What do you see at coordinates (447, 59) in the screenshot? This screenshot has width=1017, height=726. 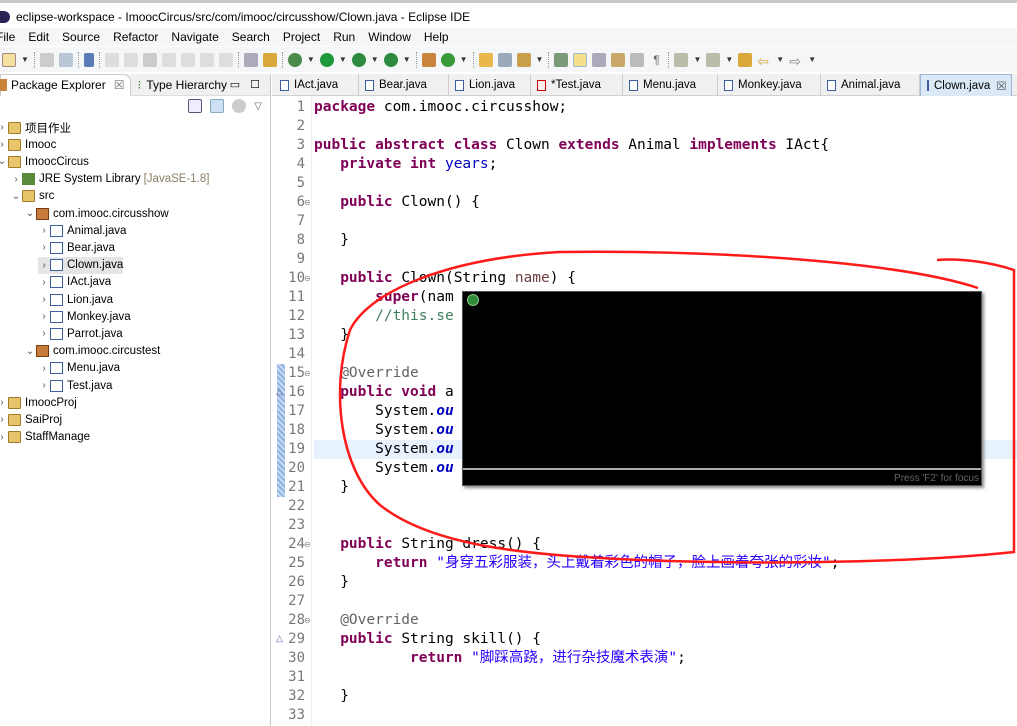 I see `new-class-icon` at bounding box center [447, 59].